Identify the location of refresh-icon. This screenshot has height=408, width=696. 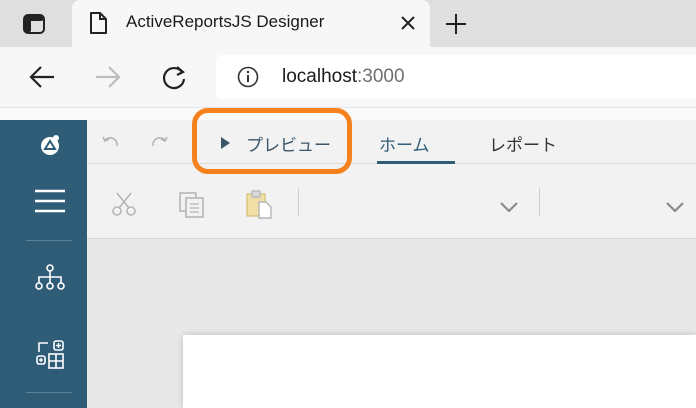
(174, 80).